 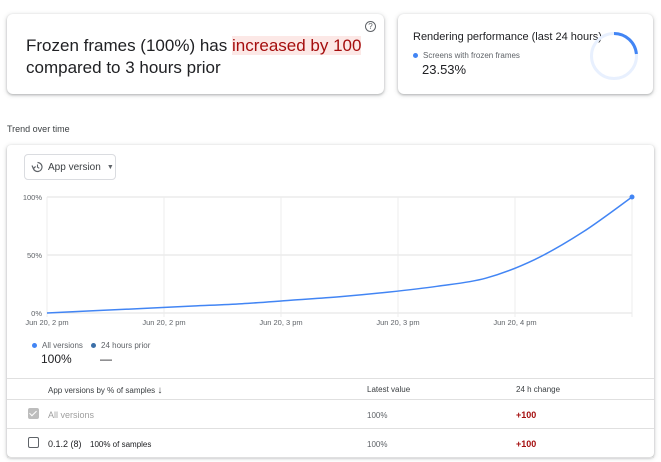 I want to click on x-tick-label: Jun 20, 4 pm, so click(x=514, y=322).